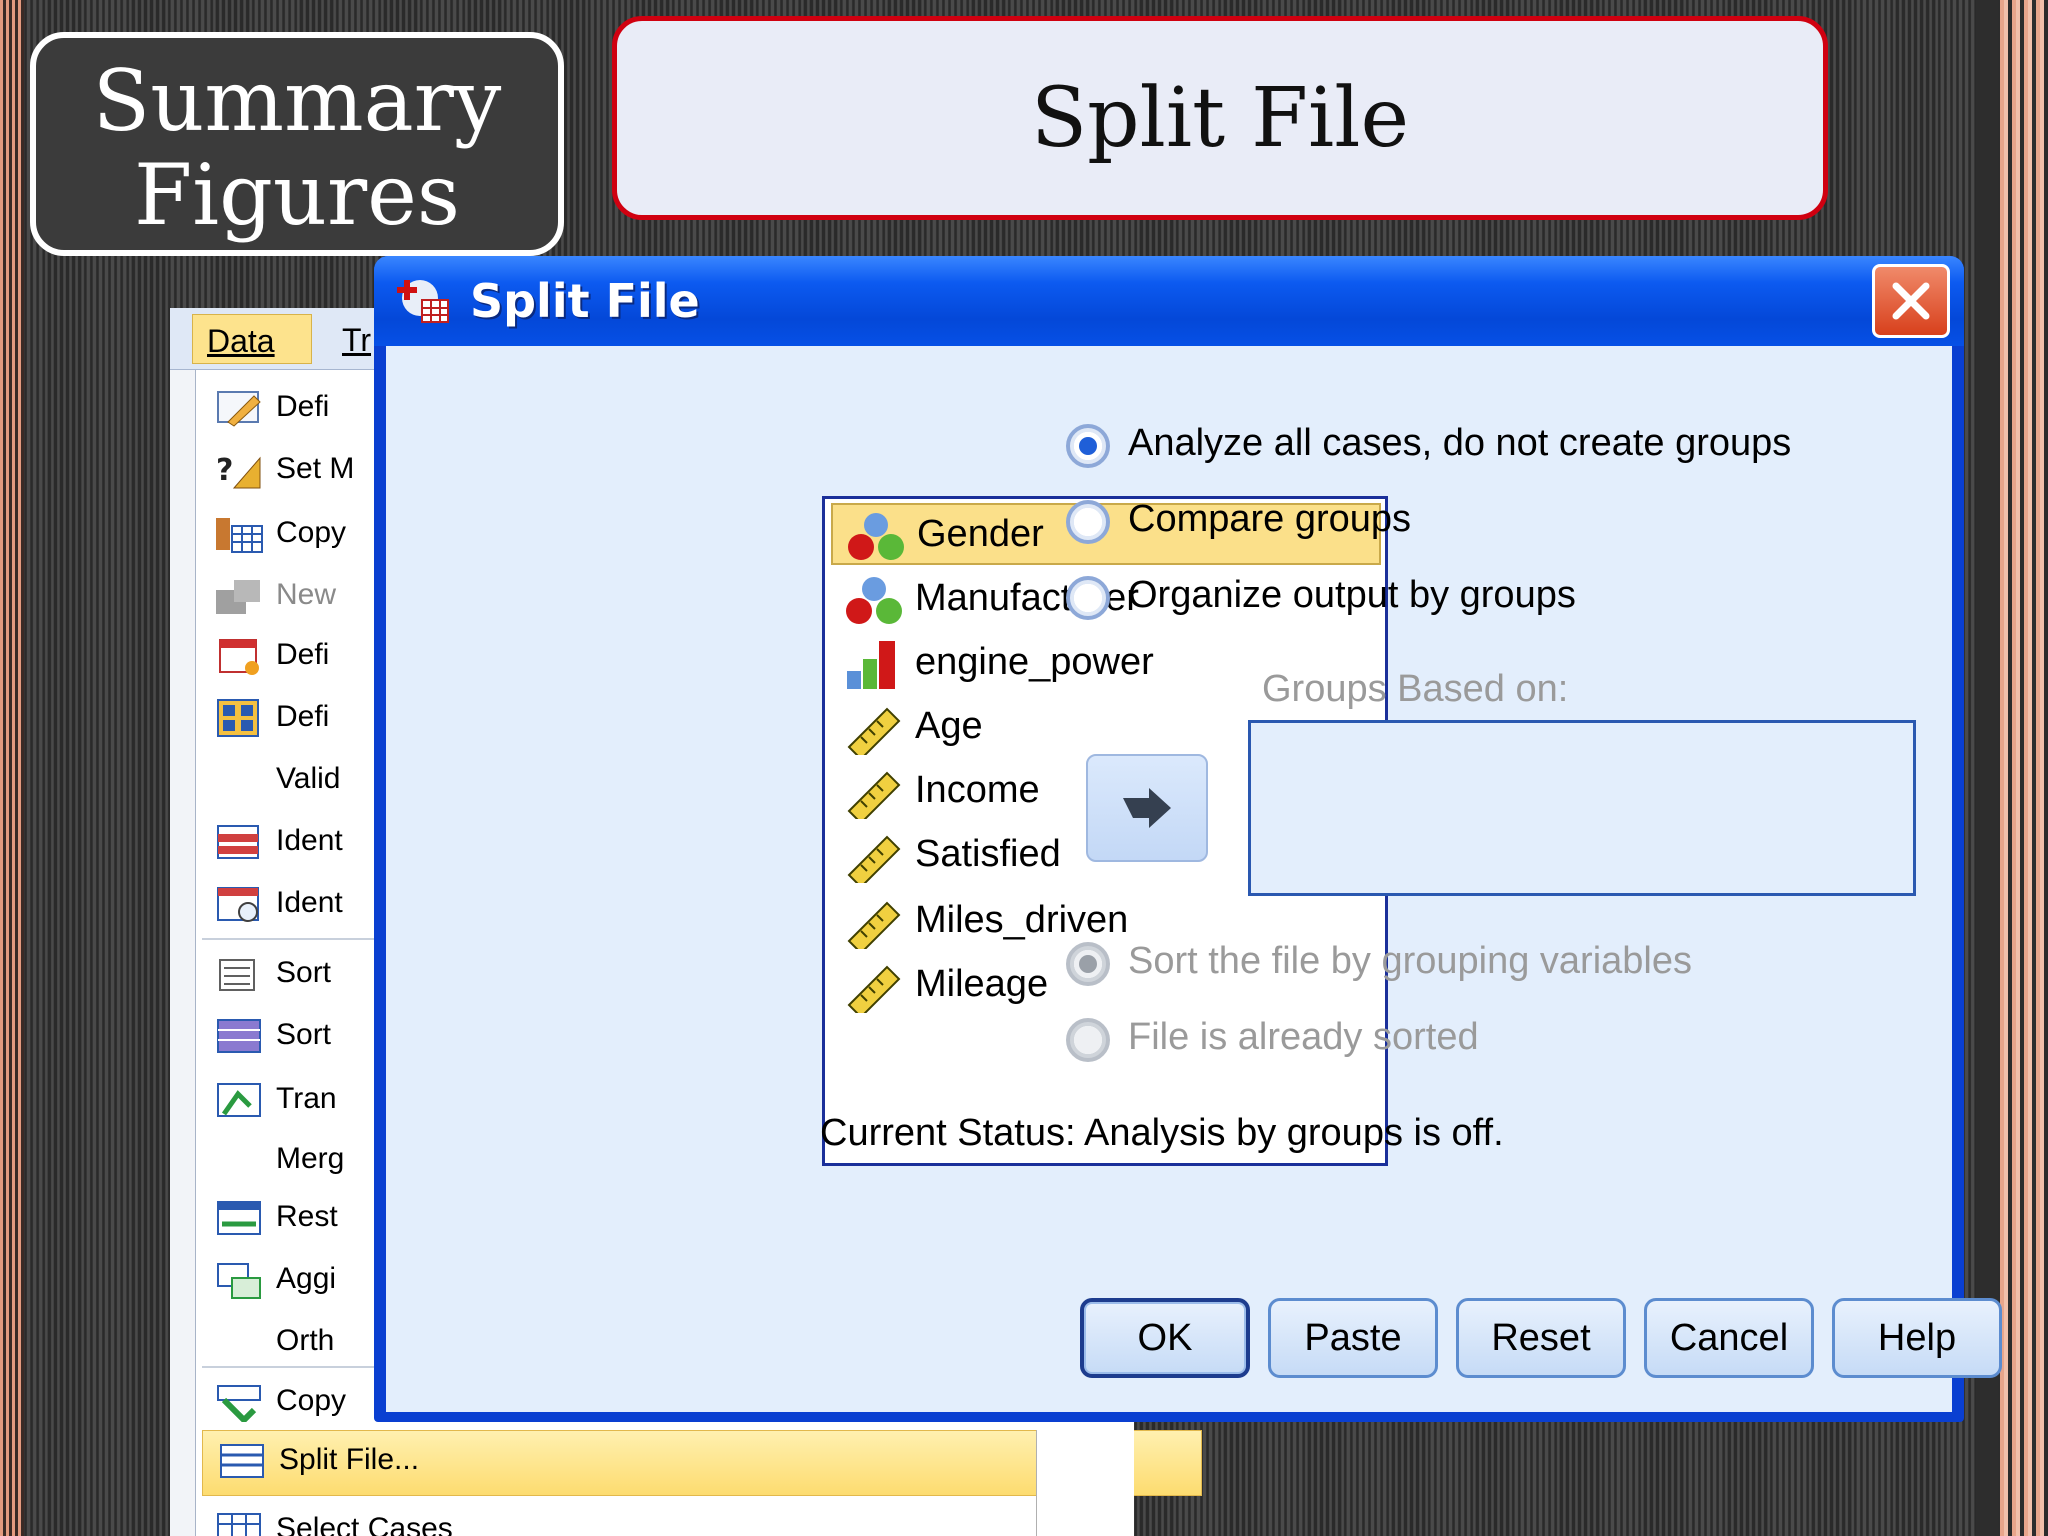 The image size is (2048, 1536). I want to click on summary-line-1: Summary, so click(297, 101).